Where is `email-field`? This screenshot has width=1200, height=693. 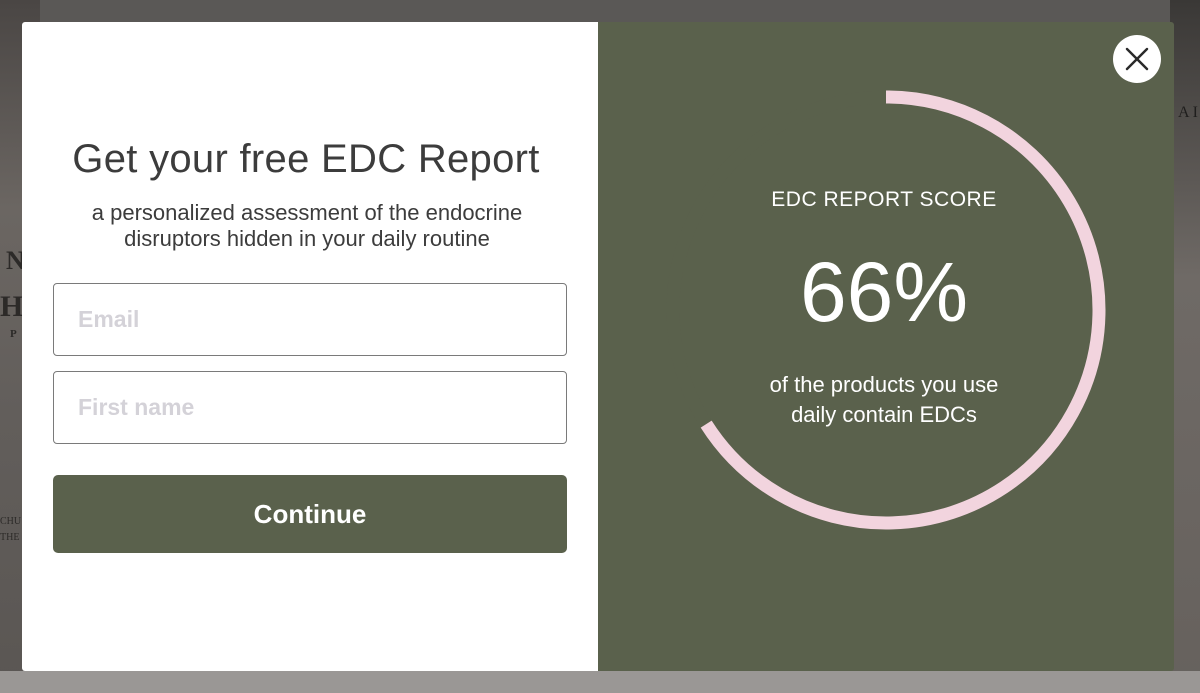
email-field is located at coordinates (310, 319).